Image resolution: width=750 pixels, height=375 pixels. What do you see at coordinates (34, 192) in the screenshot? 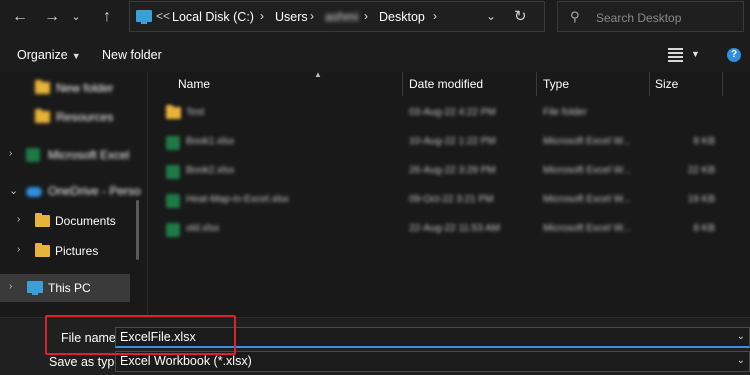
I see `onedrive-icon` at bounding box center [34, 192].